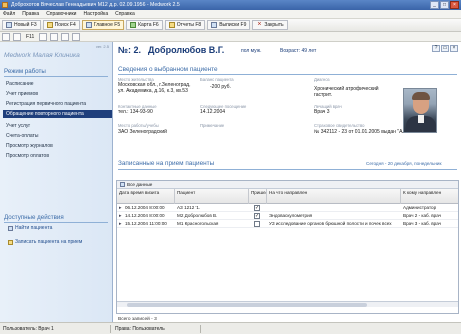 This screenshot has height=334, width=461. What do you see at coordinates (28, 329) in the screenshot?
I see `status-user: Пользователь: Врач 1` at bounding box center [28, 329].